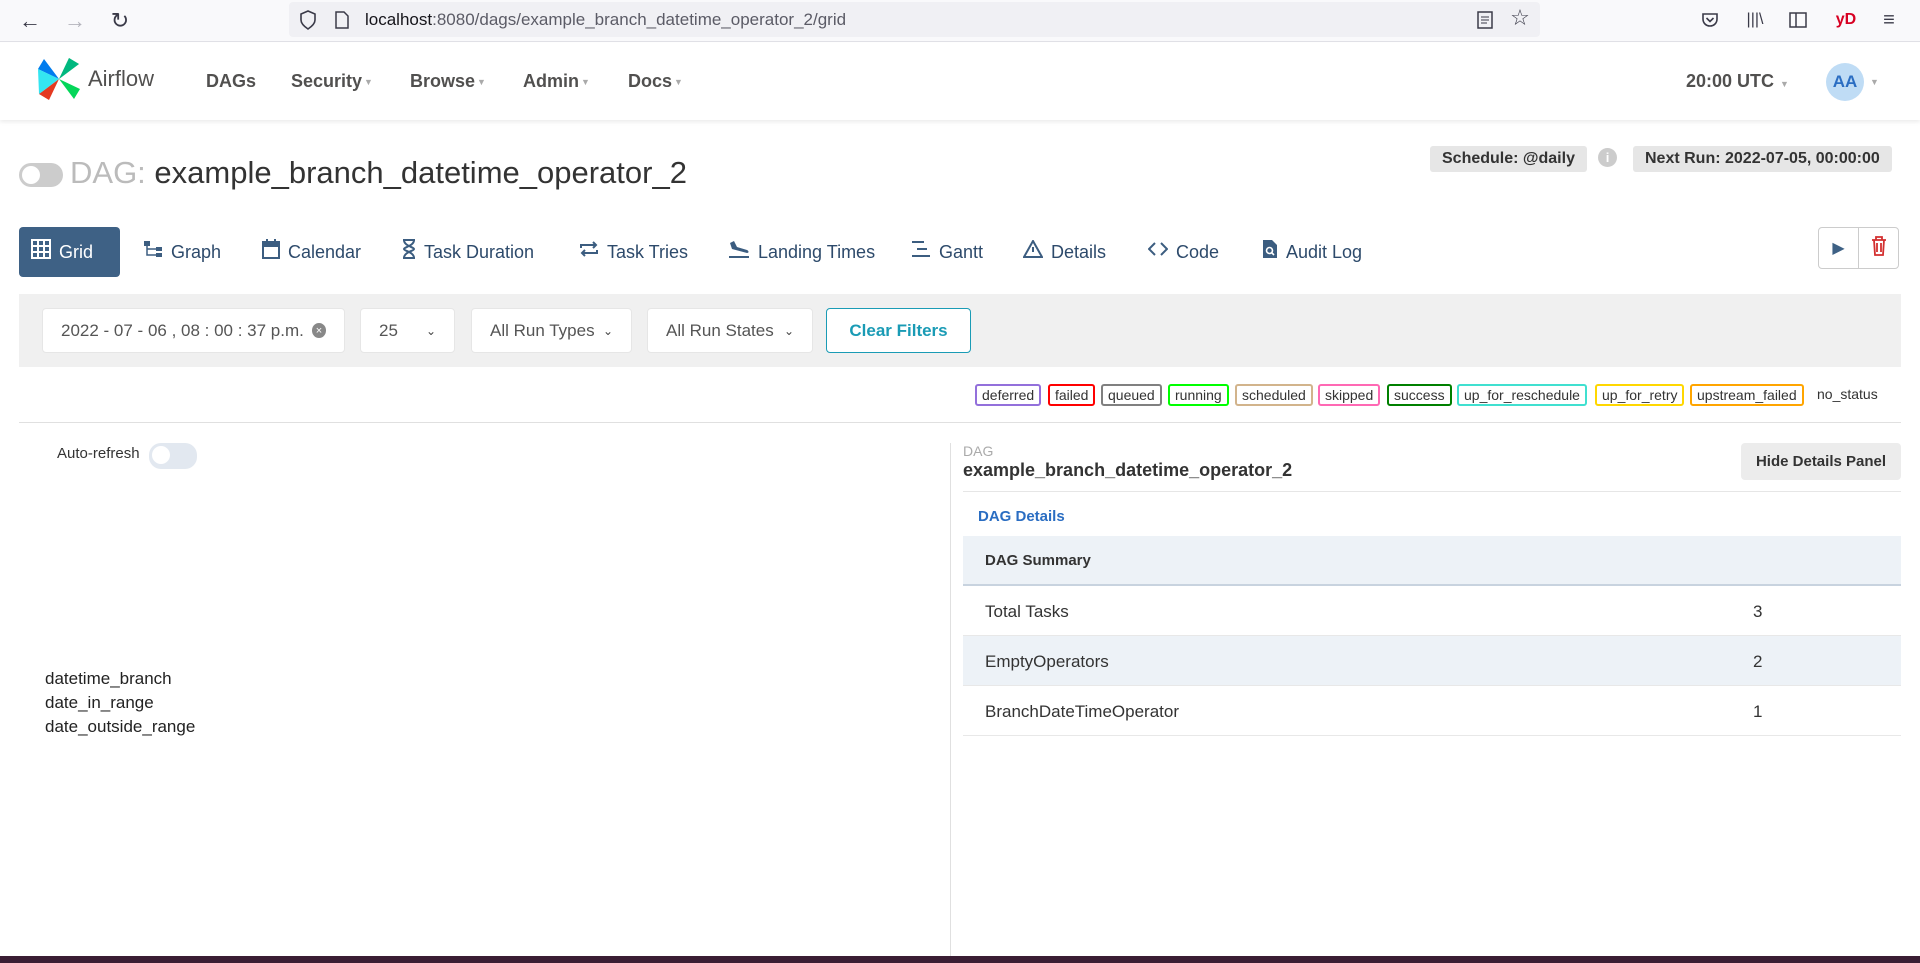 Image resolution: width=1920 pixels, height=963 pixels. I want to click on clear-date-icon: ×, so click(318, 330).